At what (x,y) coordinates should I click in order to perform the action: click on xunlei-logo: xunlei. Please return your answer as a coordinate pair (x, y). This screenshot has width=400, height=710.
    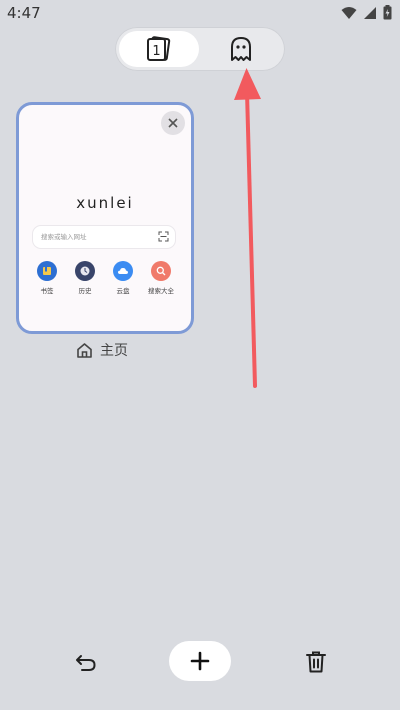
    Looking at the image, I should click on (105, 203).